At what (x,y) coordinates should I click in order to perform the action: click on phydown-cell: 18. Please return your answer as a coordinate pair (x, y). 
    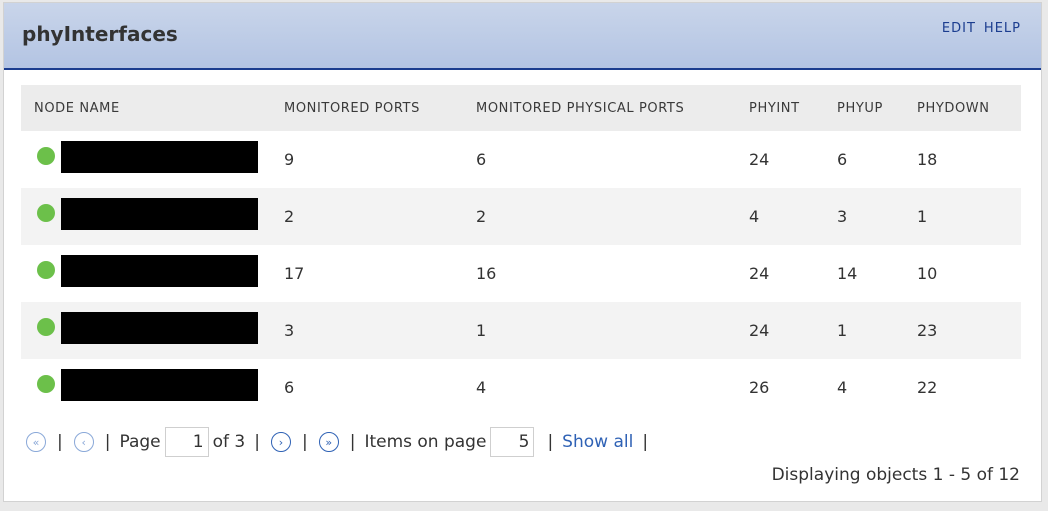
    Looking at the image, I should click on (927, 159).